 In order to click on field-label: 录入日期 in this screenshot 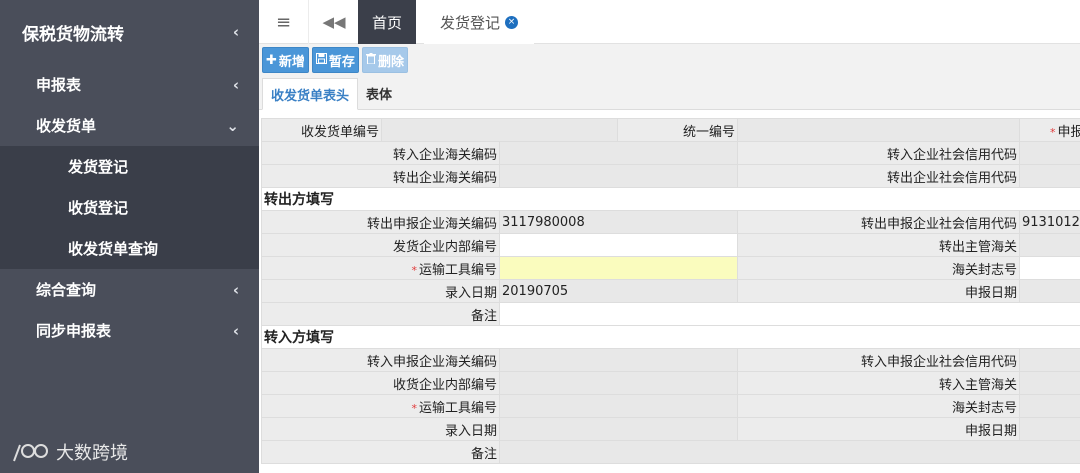, I will do `click(380, 291)`.